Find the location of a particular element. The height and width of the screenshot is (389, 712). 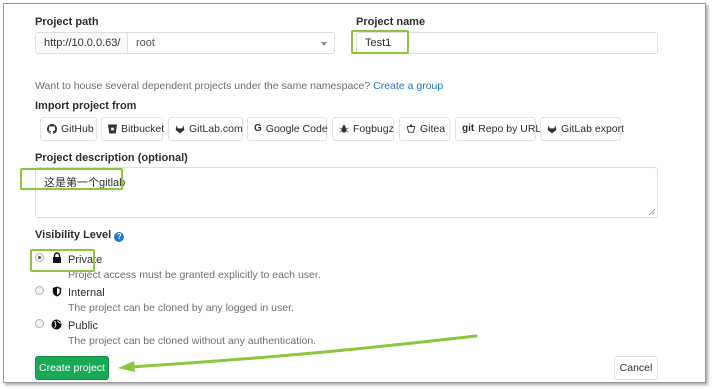

github-icon is located at coordinates (52, 129).